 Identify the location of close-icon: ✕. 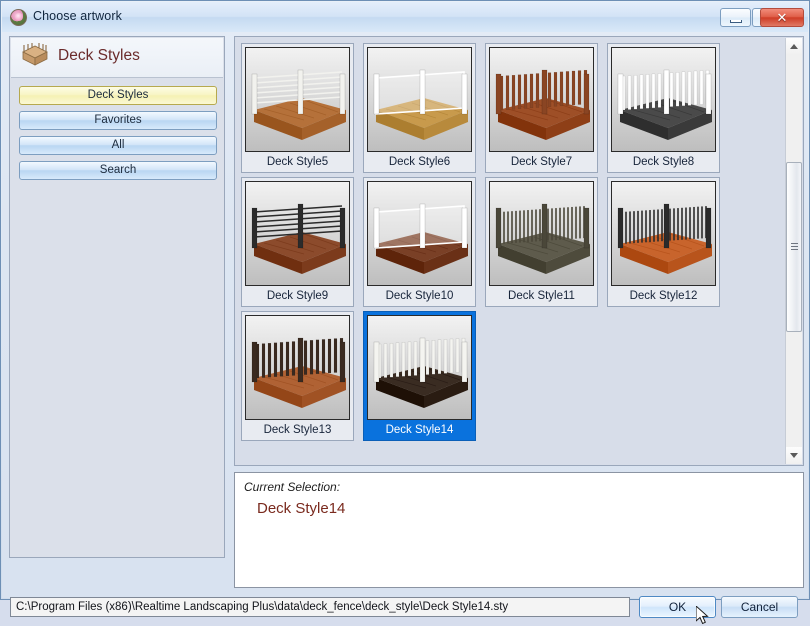
(782, 17).